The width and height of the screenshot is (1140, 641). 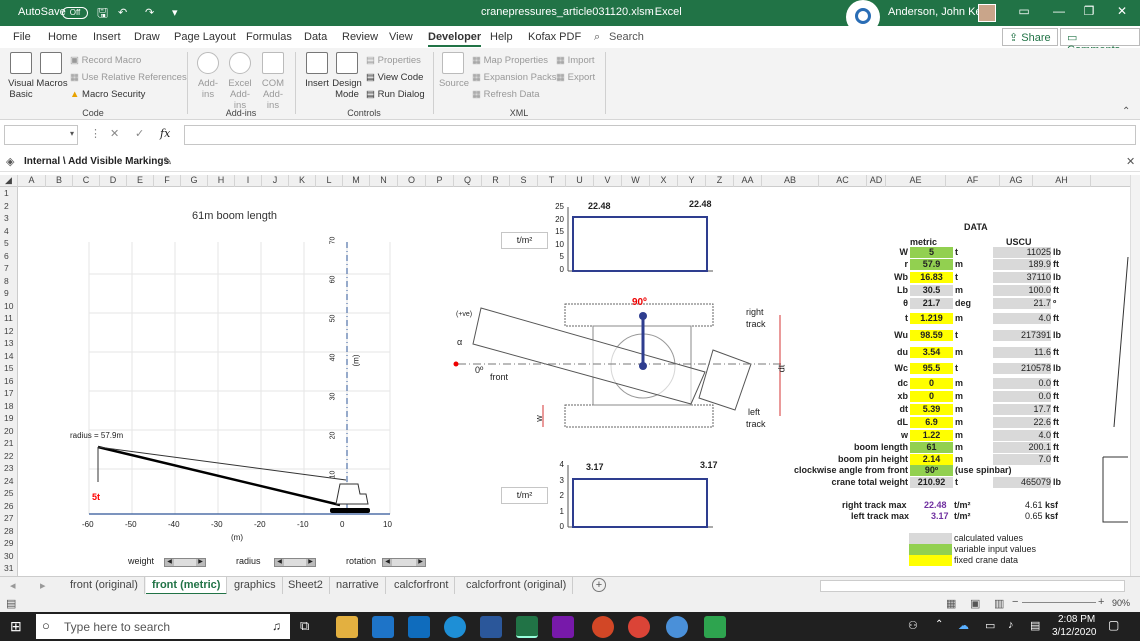 I want to click on column-header: R, so click(x=496, y=181).